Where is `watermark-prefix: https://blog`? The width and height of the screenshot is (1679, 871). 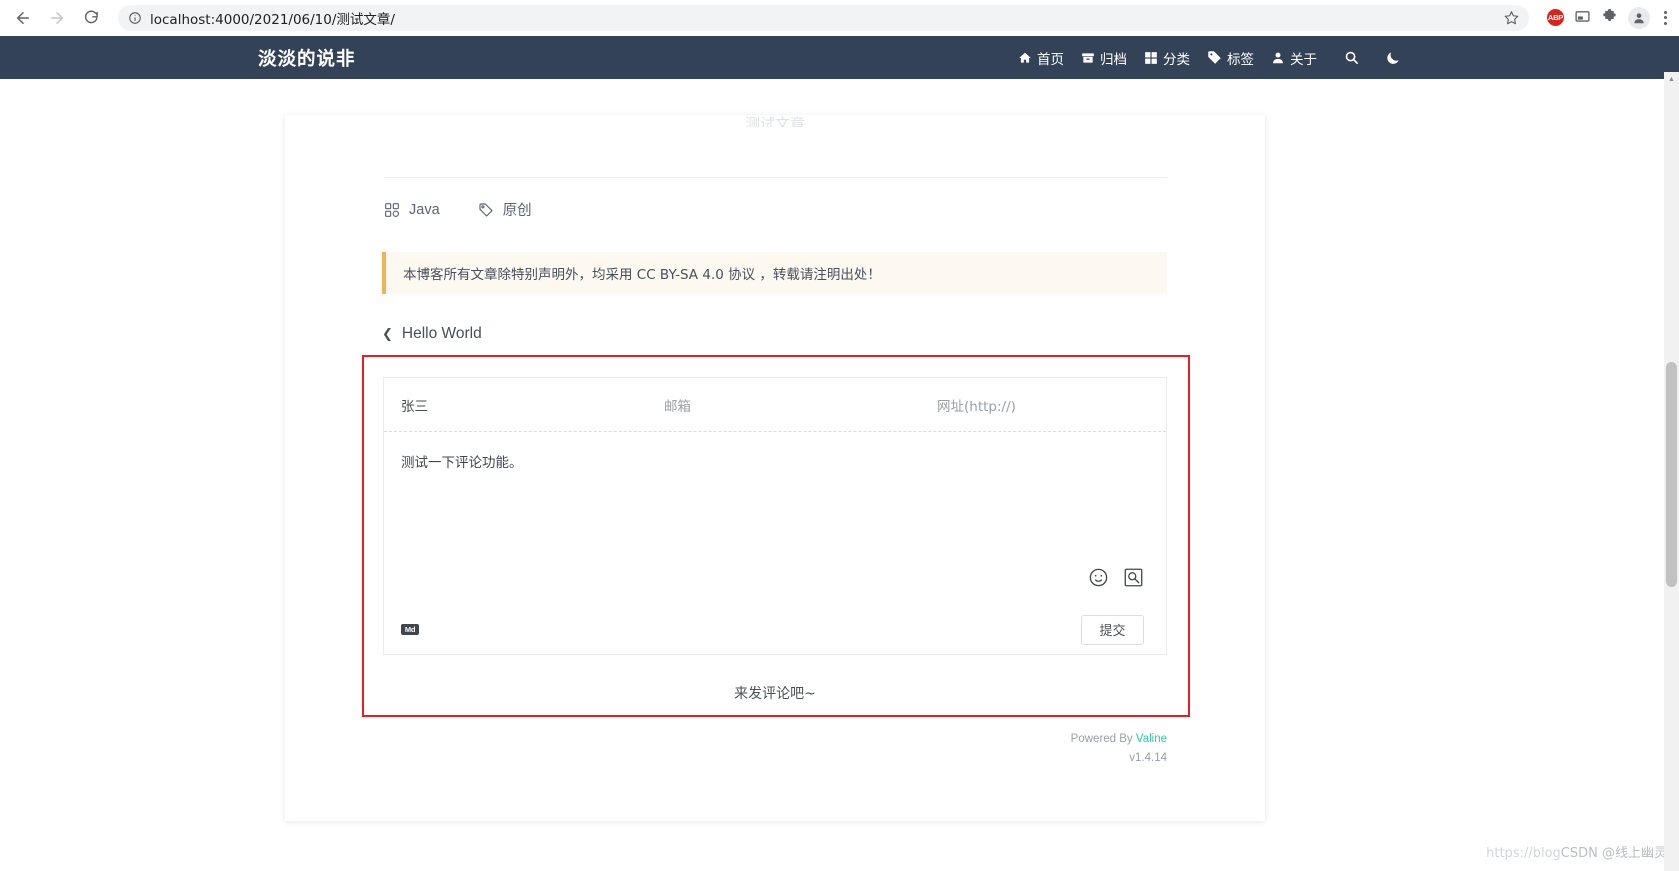
watermark-prefix: https://blog is located at coordinates (1523, 853).